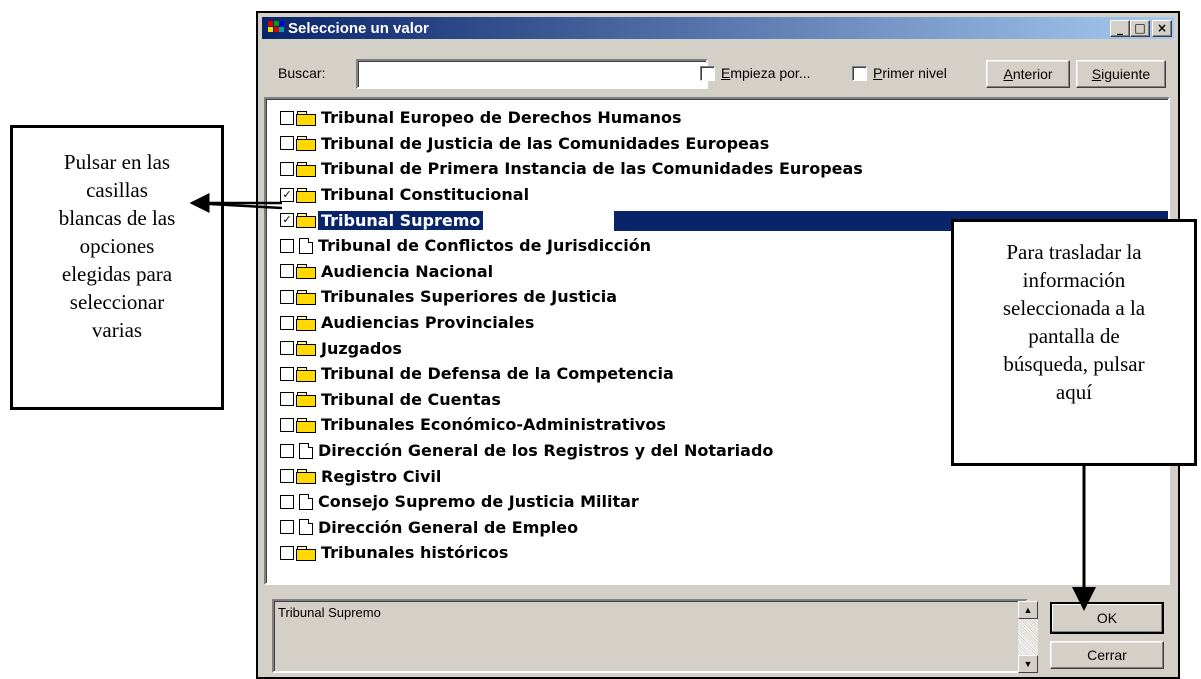 This screenshot has height=679, width=1201. What do you see at coordinates (910, 73) in the screenshot?
I see `first-level-label: Primer nivel` at bounding box center [910, 73].